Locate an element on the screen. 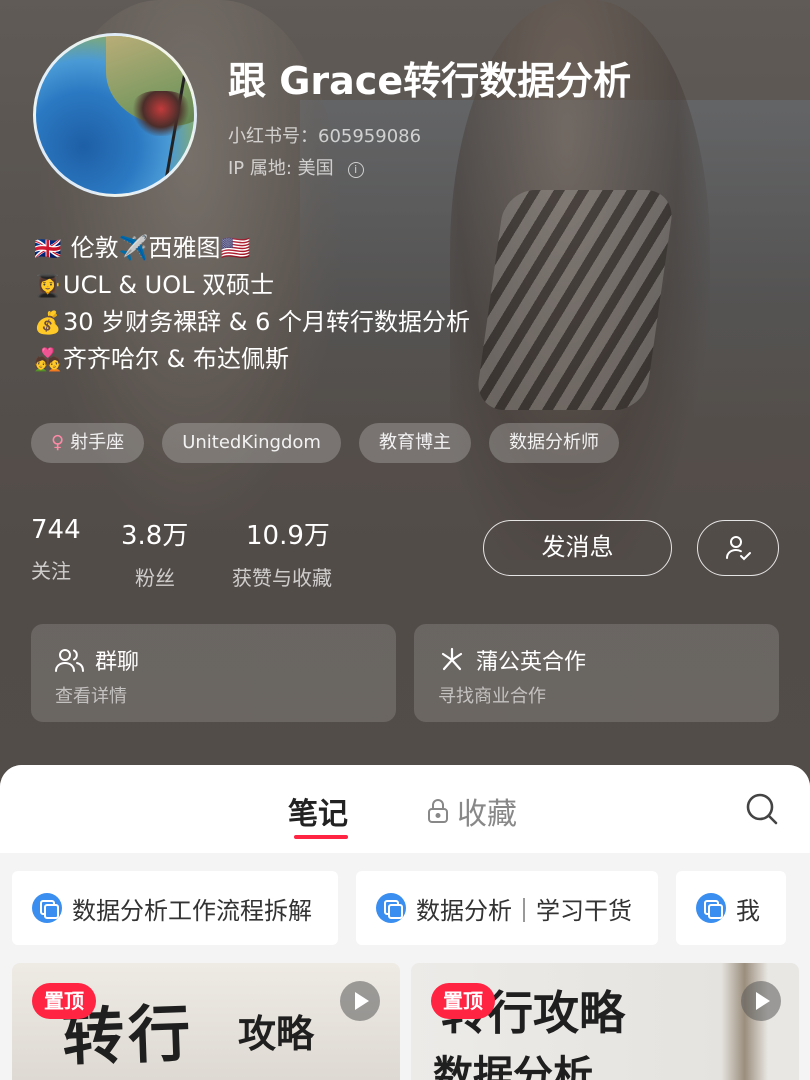 The height and width of the screenshot is (1080, 810). card-title-text: 群聊 is located at coordinates (117, 662).